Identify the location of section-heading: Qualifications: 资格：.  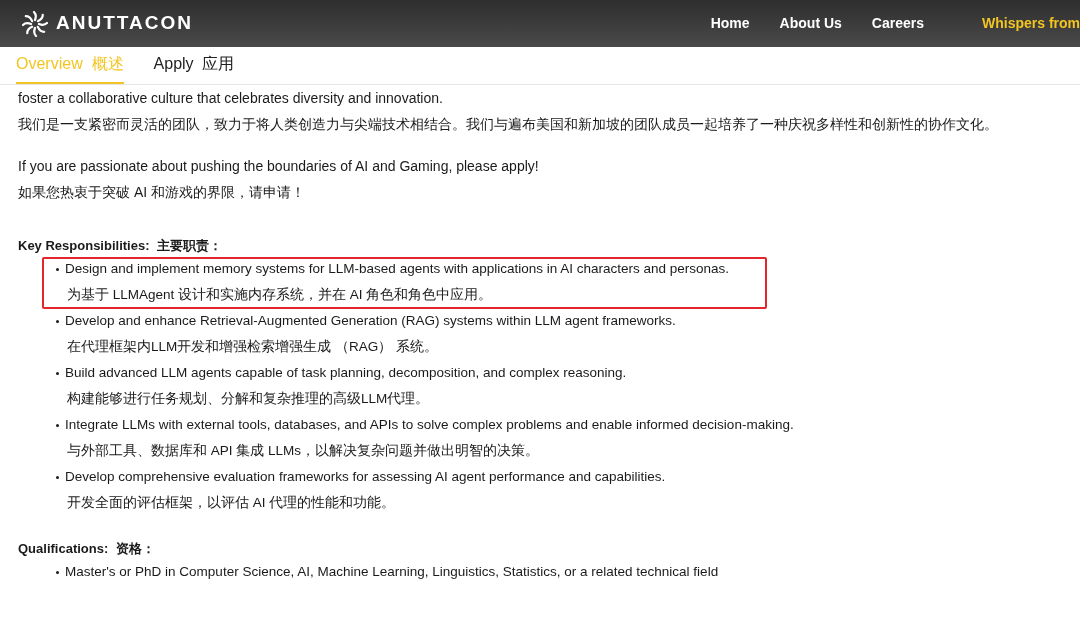
(87, 549).